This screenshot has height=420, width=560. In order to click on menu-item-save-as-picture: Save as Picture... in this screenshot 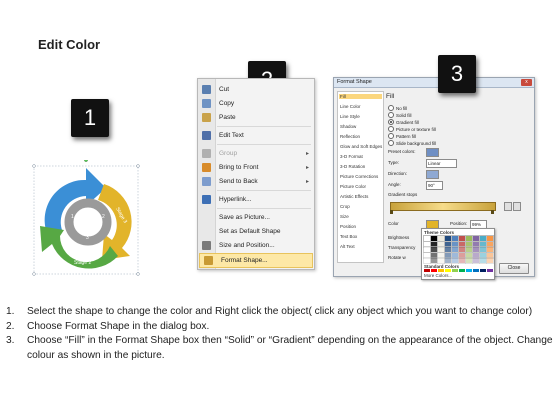, I will do `click(256, 217)`.